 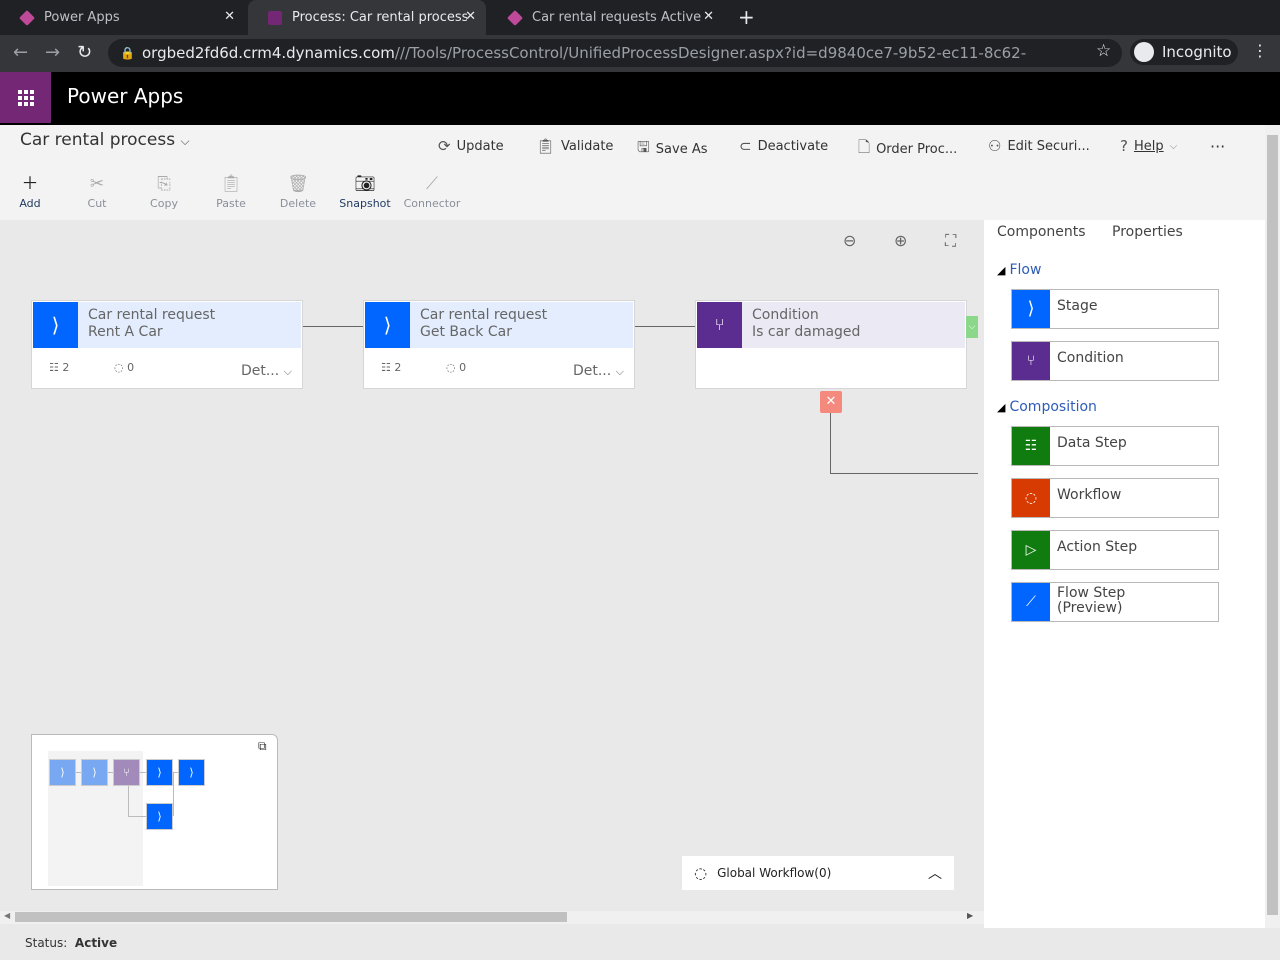 What do you see at coordinates (298, 203) in the screenshot?
I see `label: Delete` at bounding box center [298, 203].